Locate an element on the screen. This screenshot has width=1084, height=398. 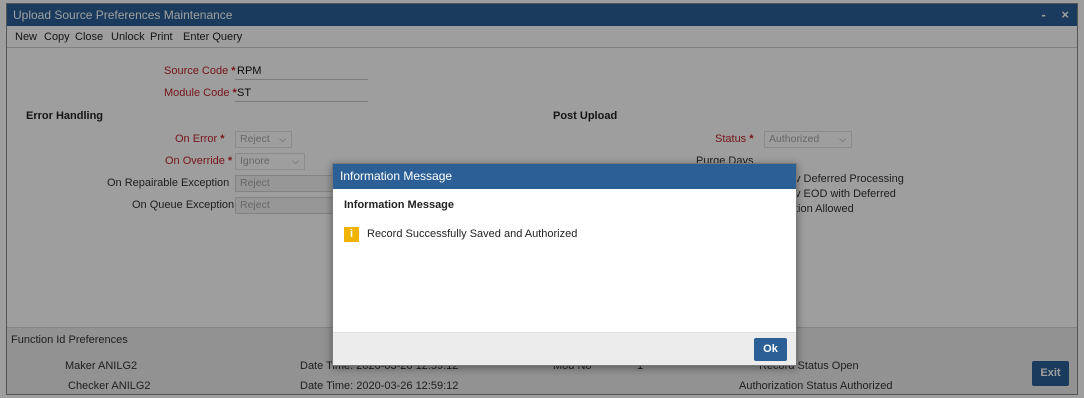
info-icon: i is located at coordinates (351, 234).